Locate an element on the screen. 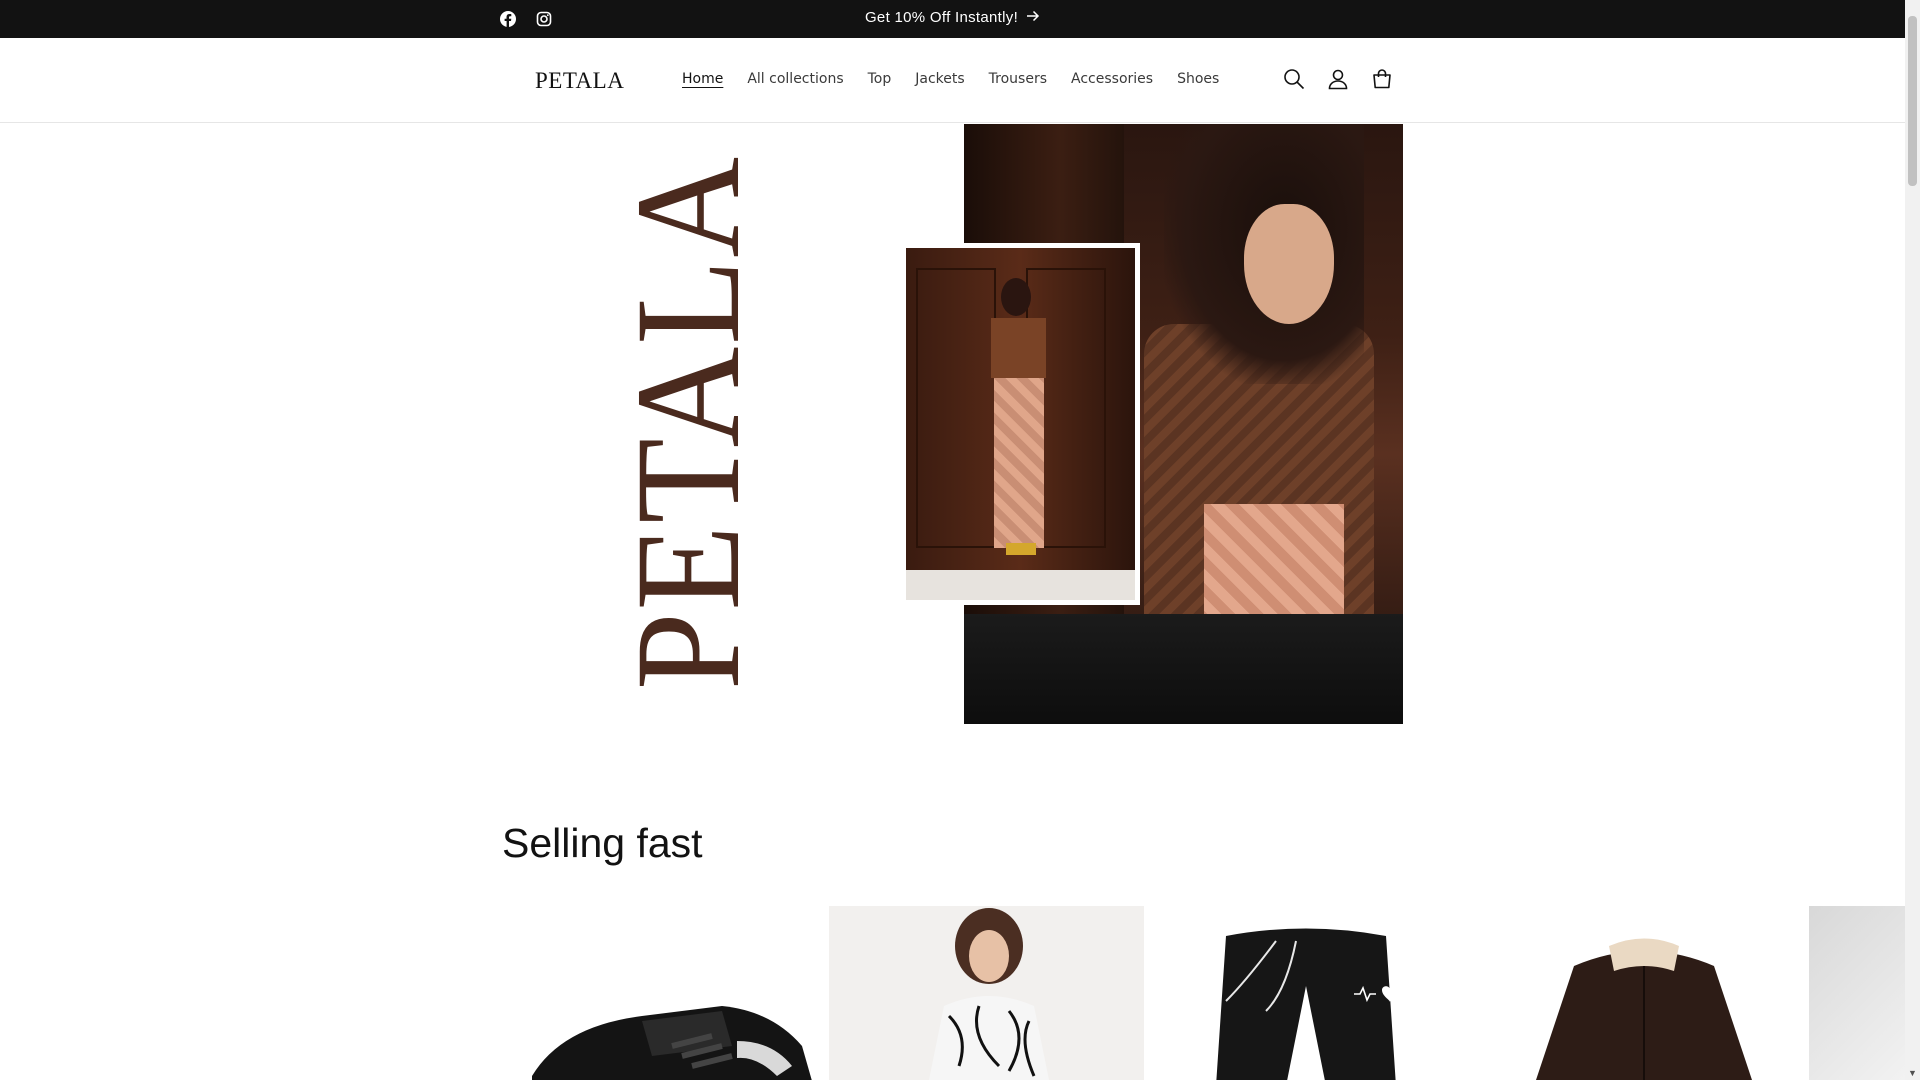 The height and width of the screenshot is (1080, 1920). scroll-down-icon: ▼ is located at coordinates (1912, 1073).